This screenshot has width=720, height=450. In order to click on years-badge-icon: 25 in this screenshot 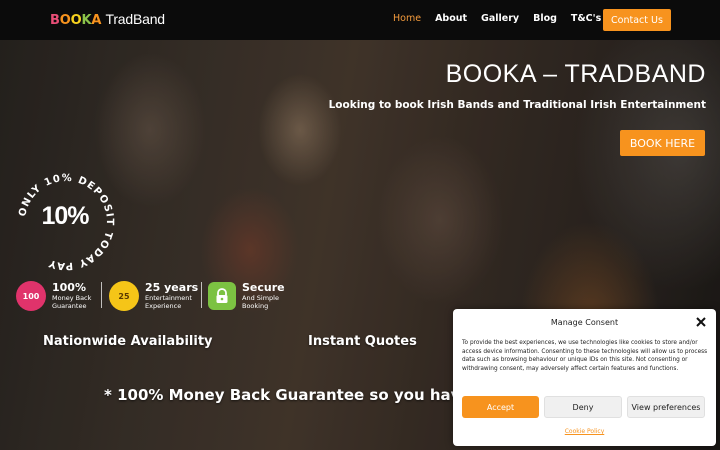, I will do `click(124, 296)`.